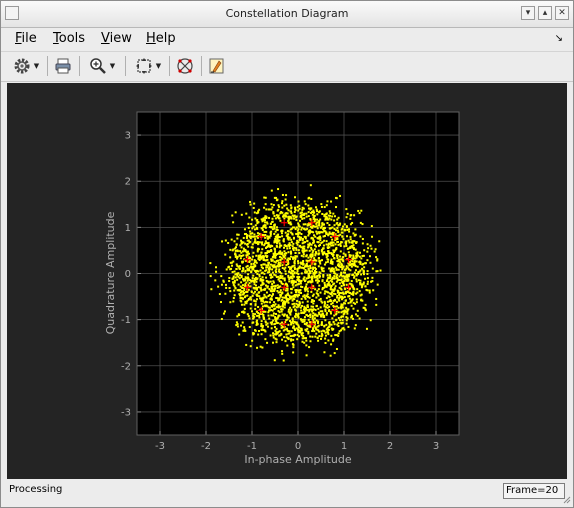 The height and width of the screenshot is (508, 574). What do you see at coordinates (562, 13) in the screenshot?
I see `close-button: ✕` at bounding box center [562, 13].